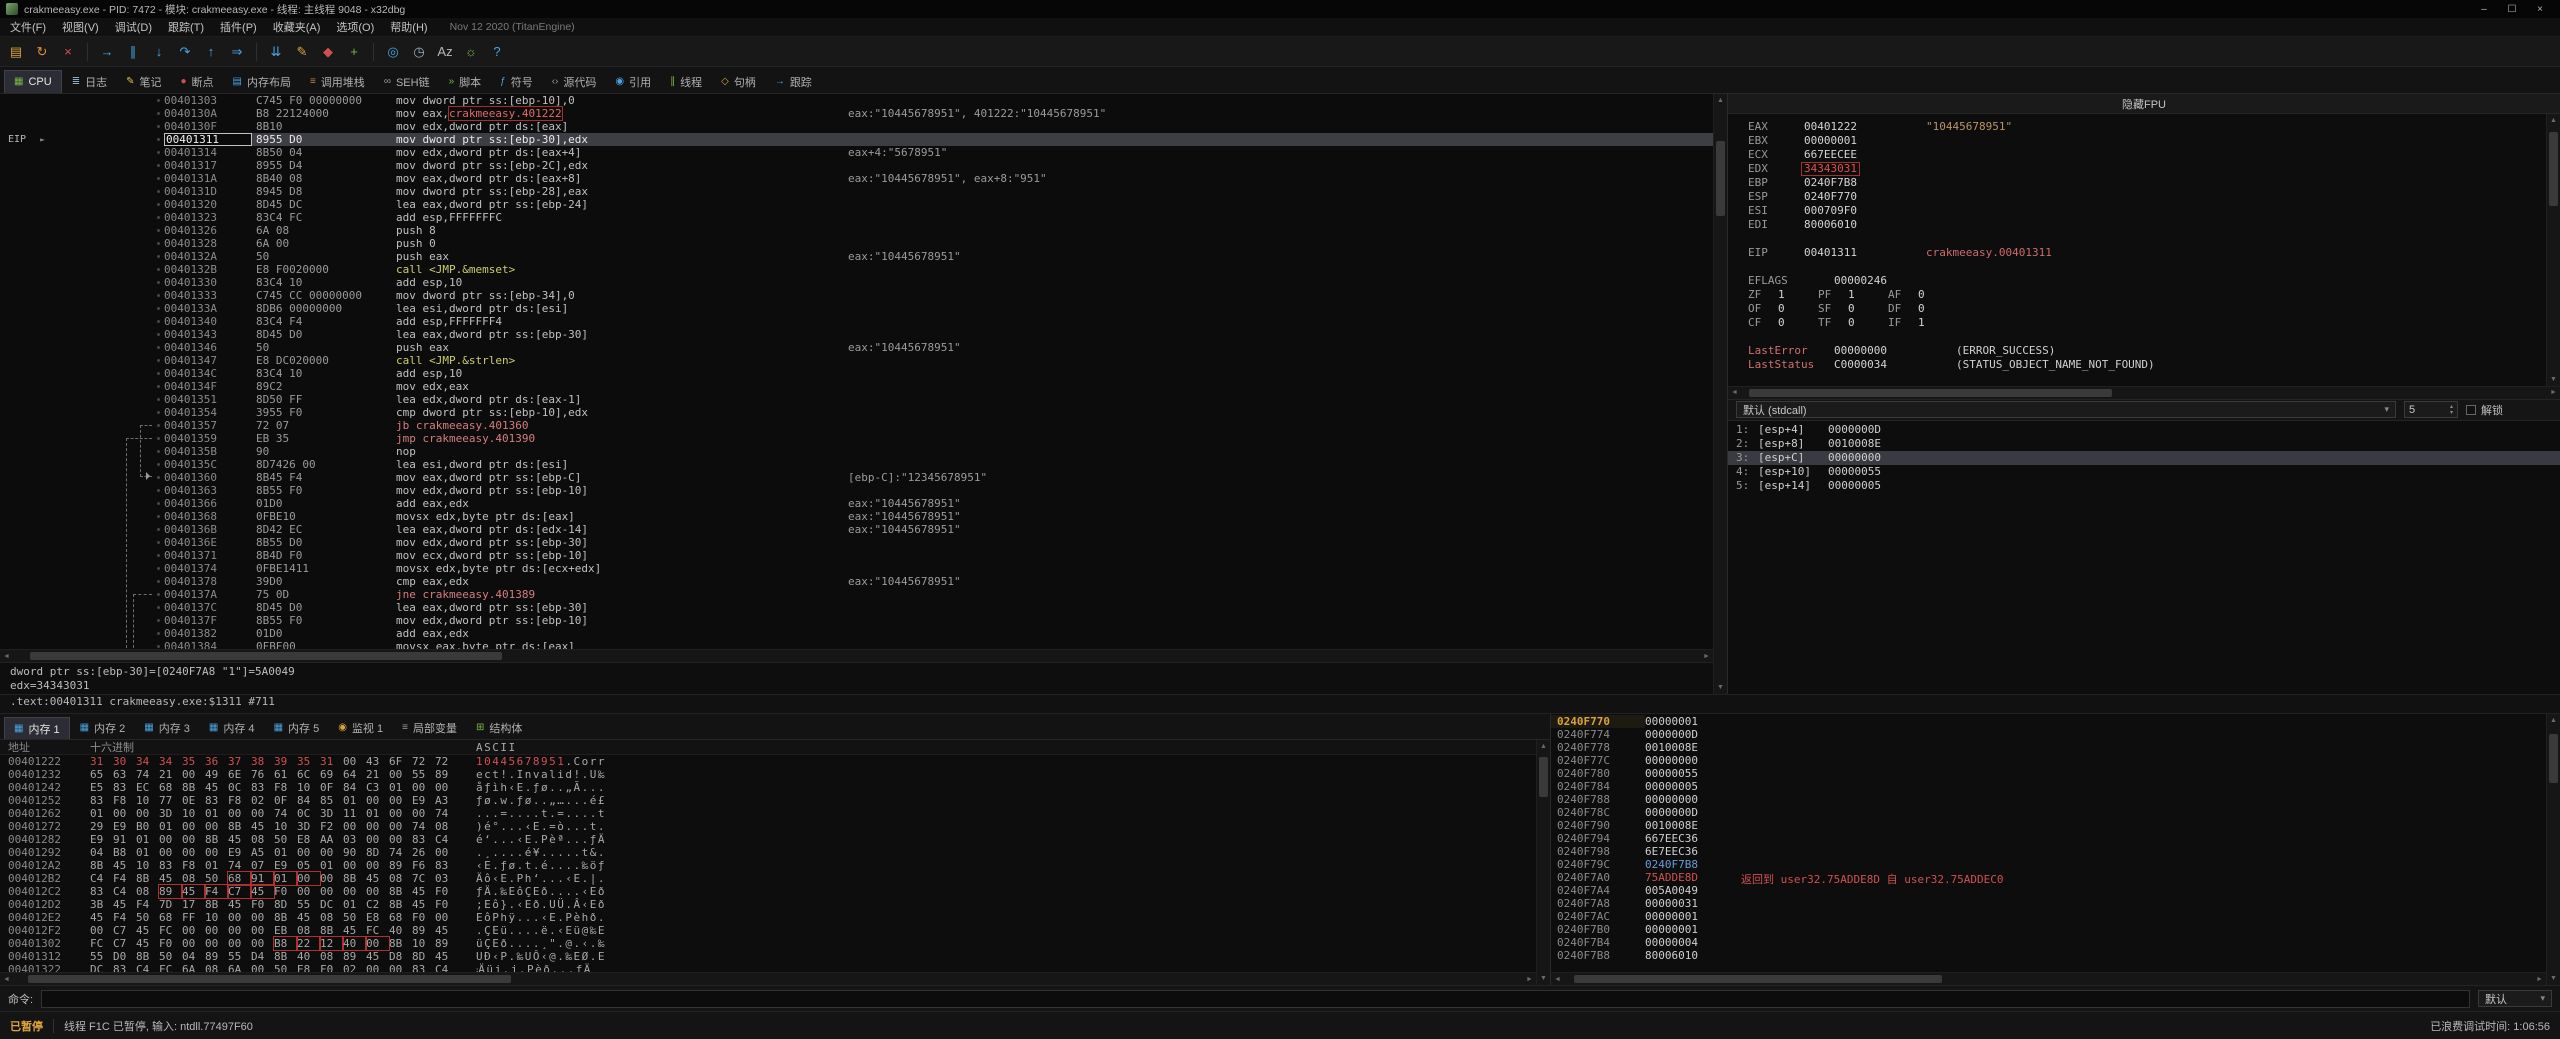  I want to click on scroll-up-icon: ▲, so click(1543, 746).